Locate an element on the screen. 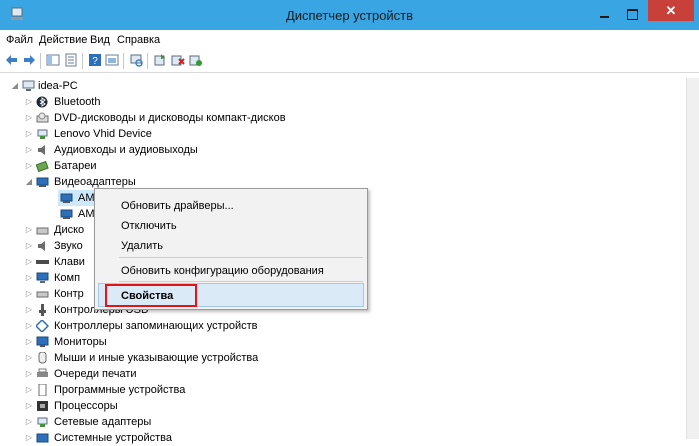 The image size is (699, 446). tree-item-system-devices: ▷ Системные устройства is located at coordinates (114, 438).